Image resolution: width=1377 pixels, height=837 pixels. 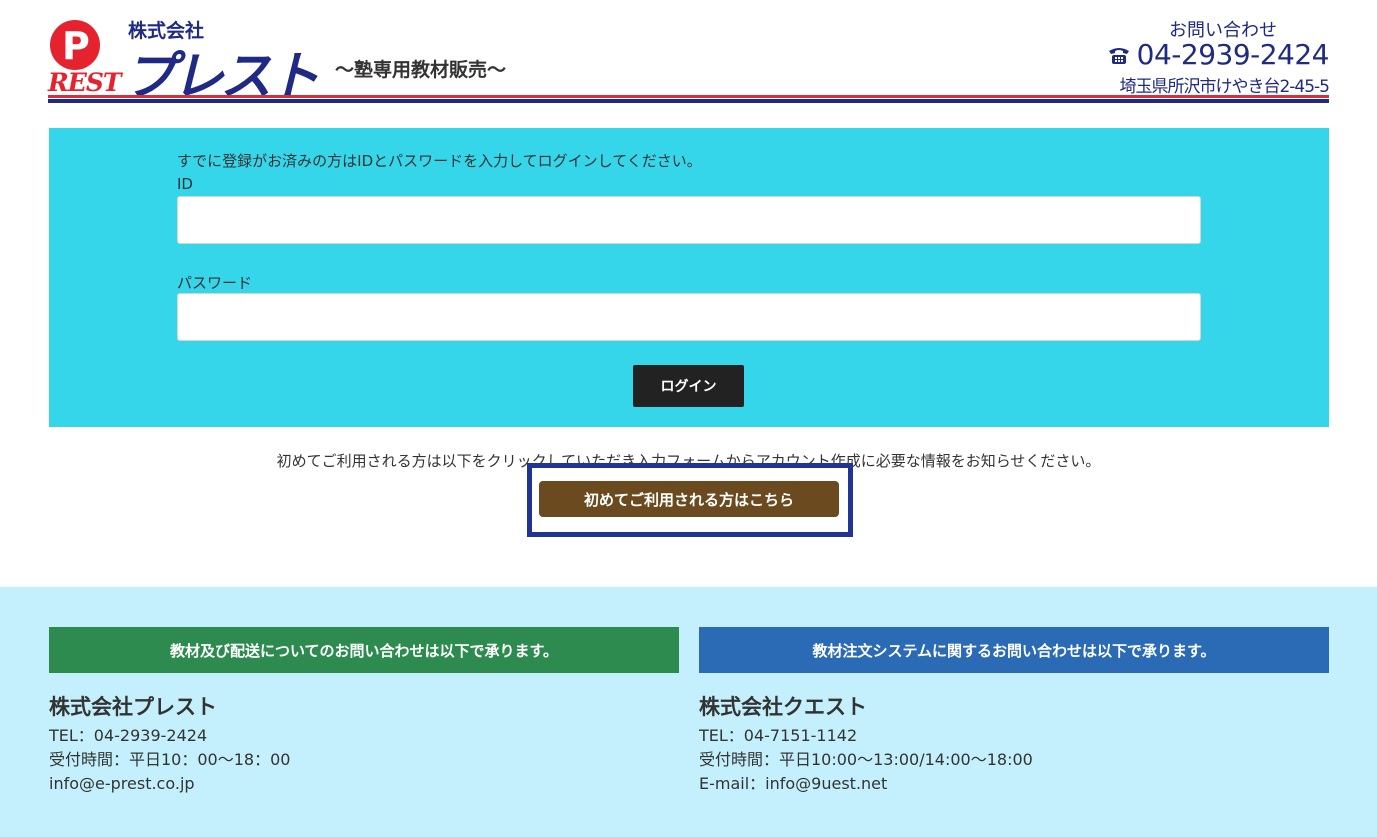 What do you see at coordinates (1233, 54) in the screenshot?
I see `contact-phone-number: 04-2939-2424` at bounding box center [1233, 54].